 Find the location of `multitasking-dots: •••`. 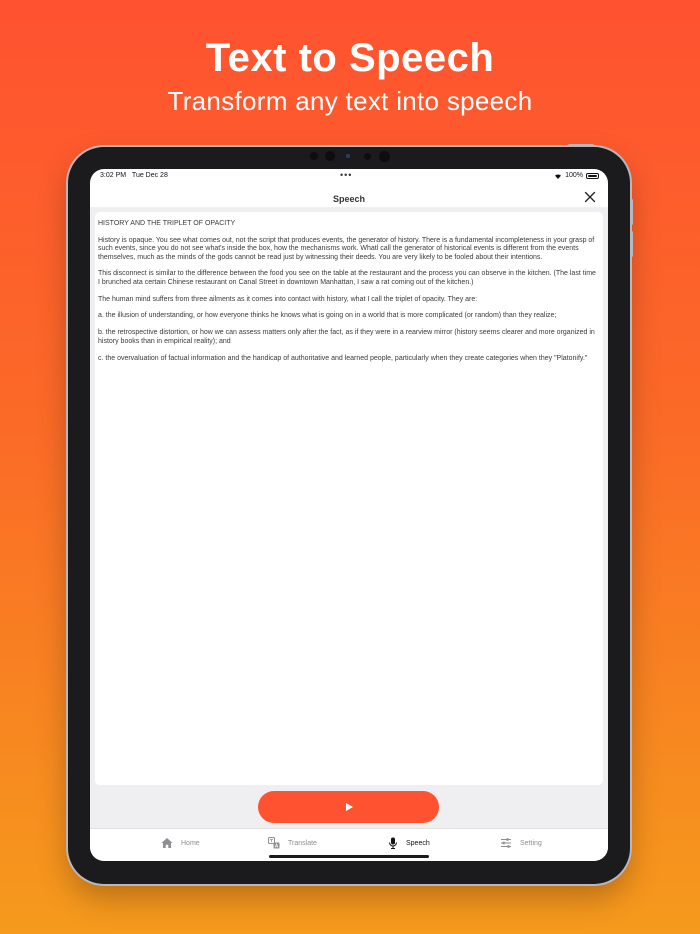

multitasking-dots: ••• is located at coordinates (346, 175).